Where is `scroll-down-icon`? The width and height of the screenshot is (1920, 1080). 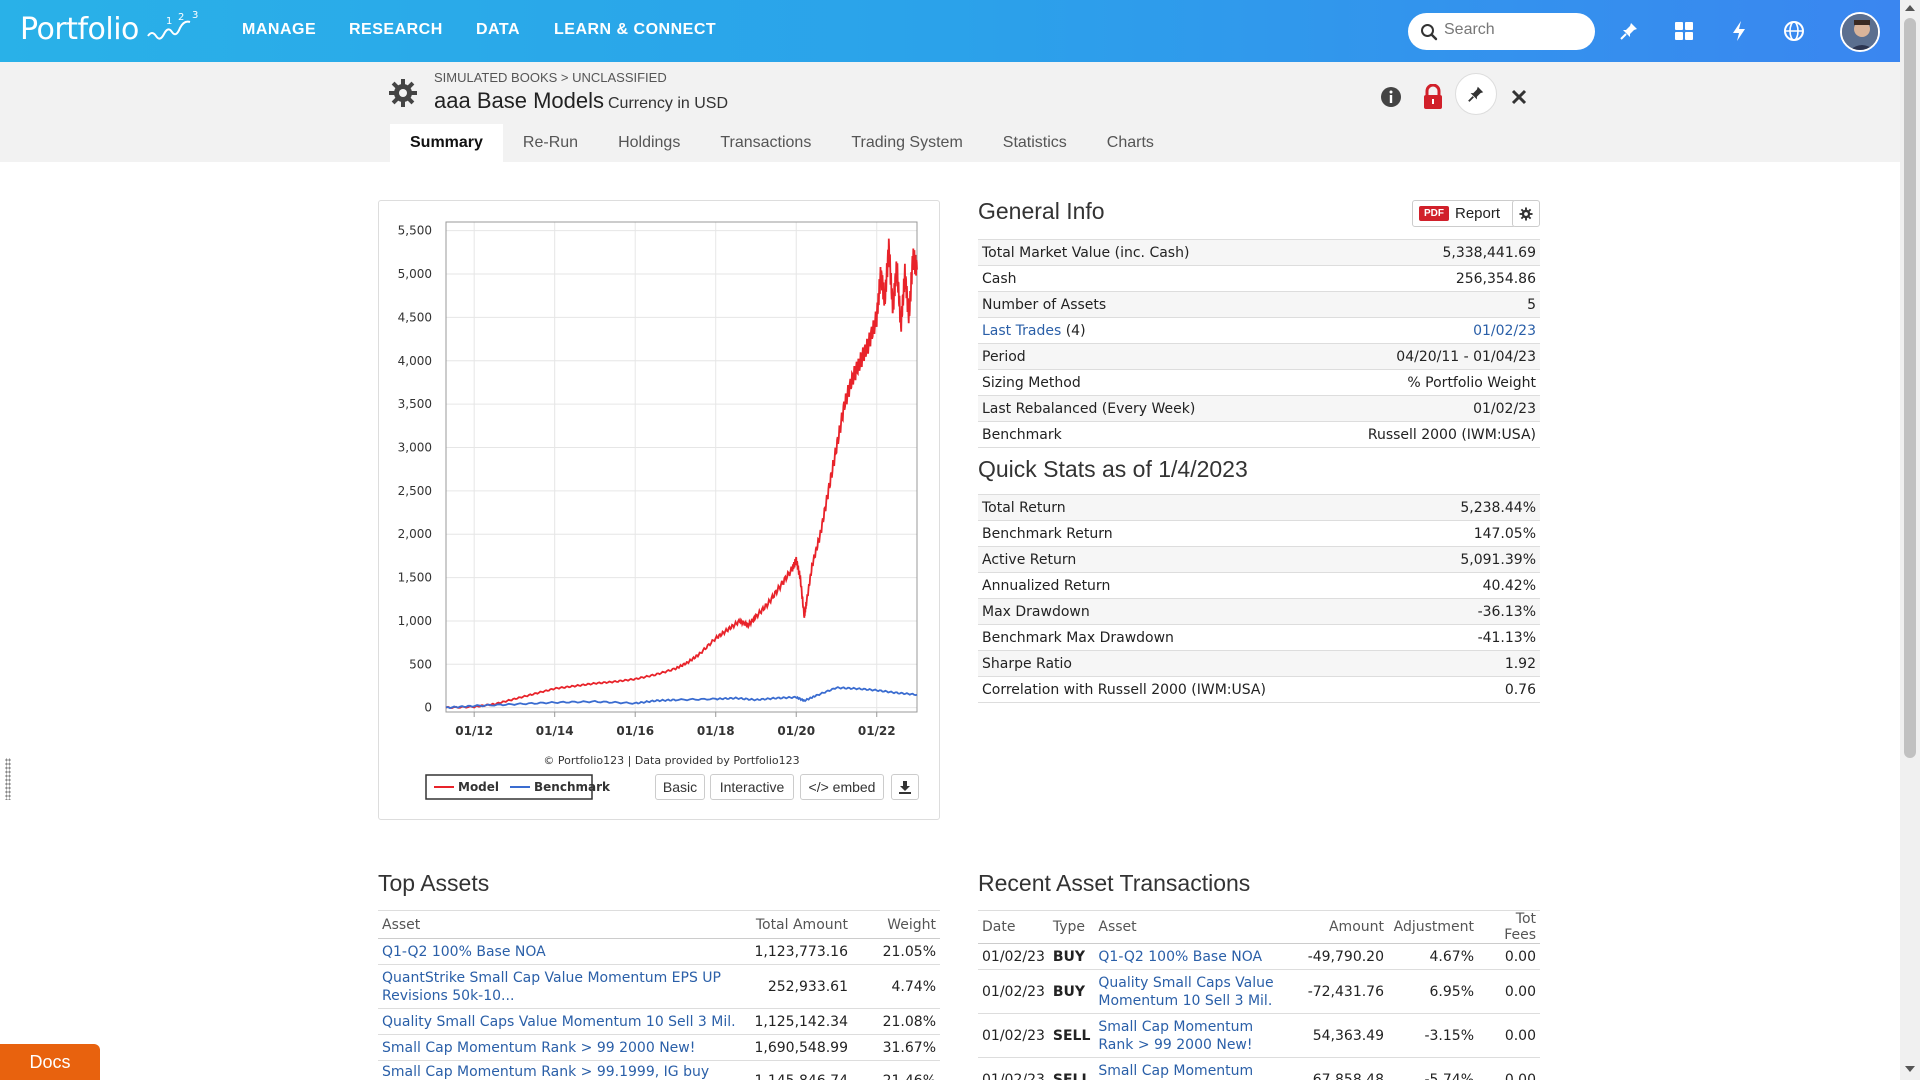
scroll-down-icon is located at coordinates (1910, 1069).